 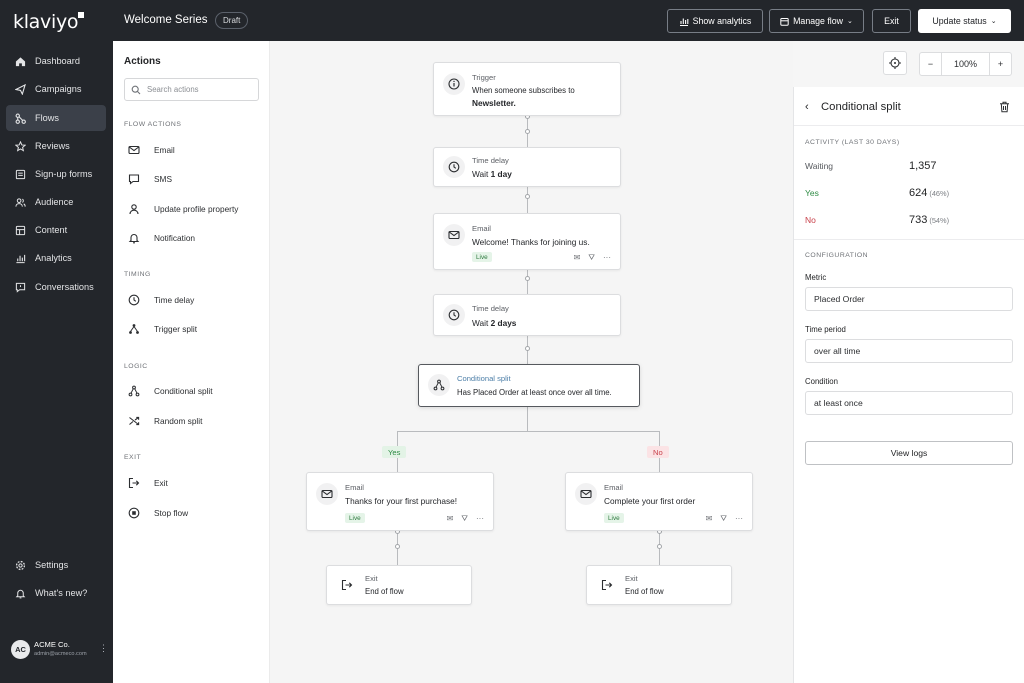 What do you see at coordinates (194, 238) in the screenshot?
I see `action-notification: Notification` at bounding box center [194, 238].